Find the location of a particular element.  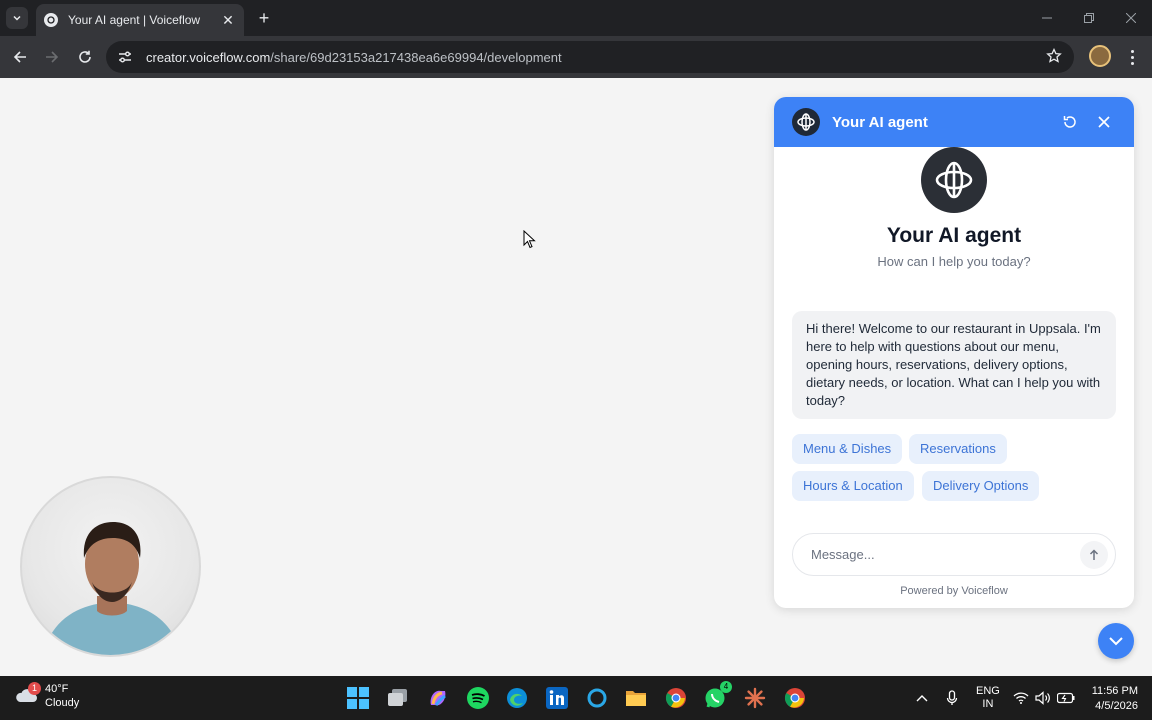

site-info-icon is located at coordinates (125, 57).